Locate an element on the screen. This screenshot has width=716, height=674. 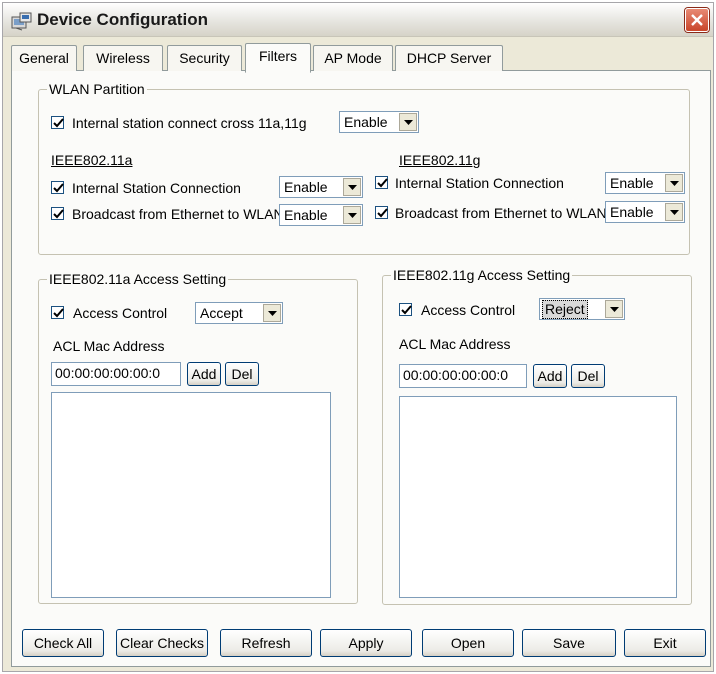
a-access-control-label: Access Control is located at coordinates (120, 313).